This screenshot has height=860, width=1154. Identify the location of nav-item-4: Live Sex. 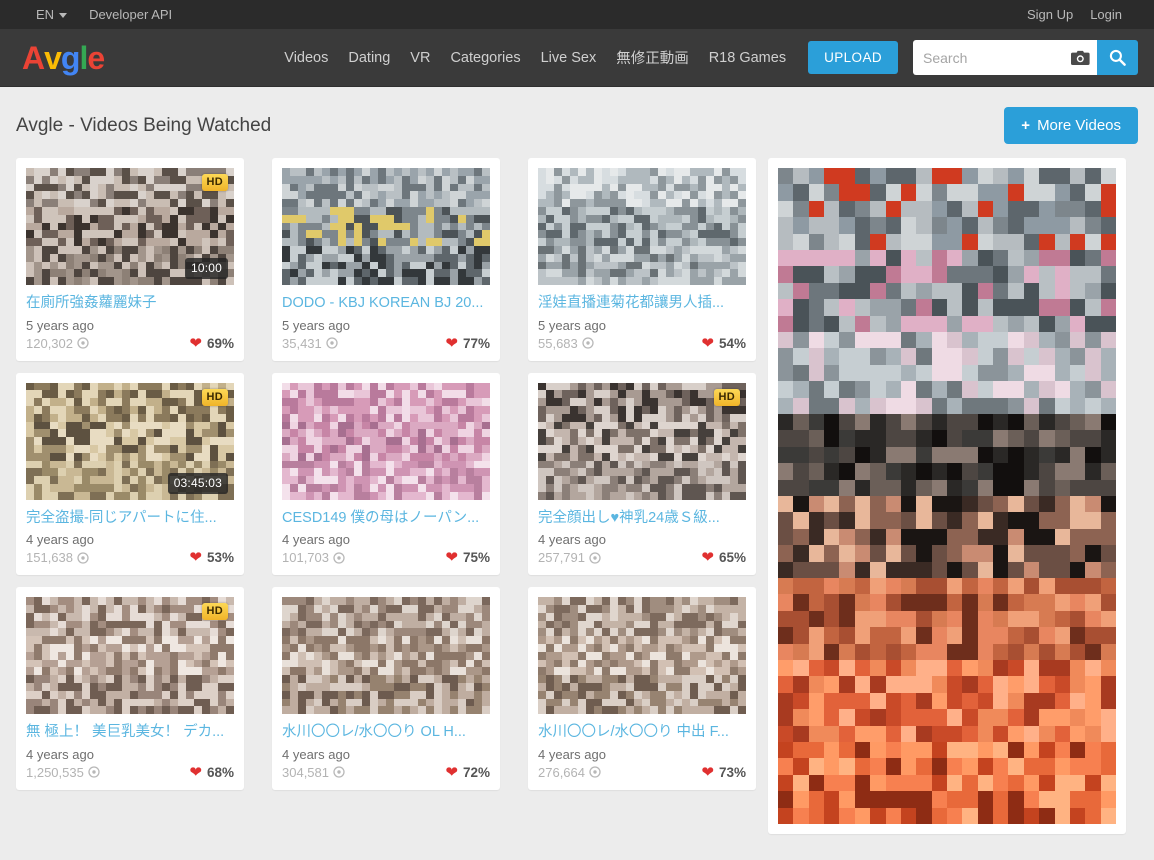
(569, 58).